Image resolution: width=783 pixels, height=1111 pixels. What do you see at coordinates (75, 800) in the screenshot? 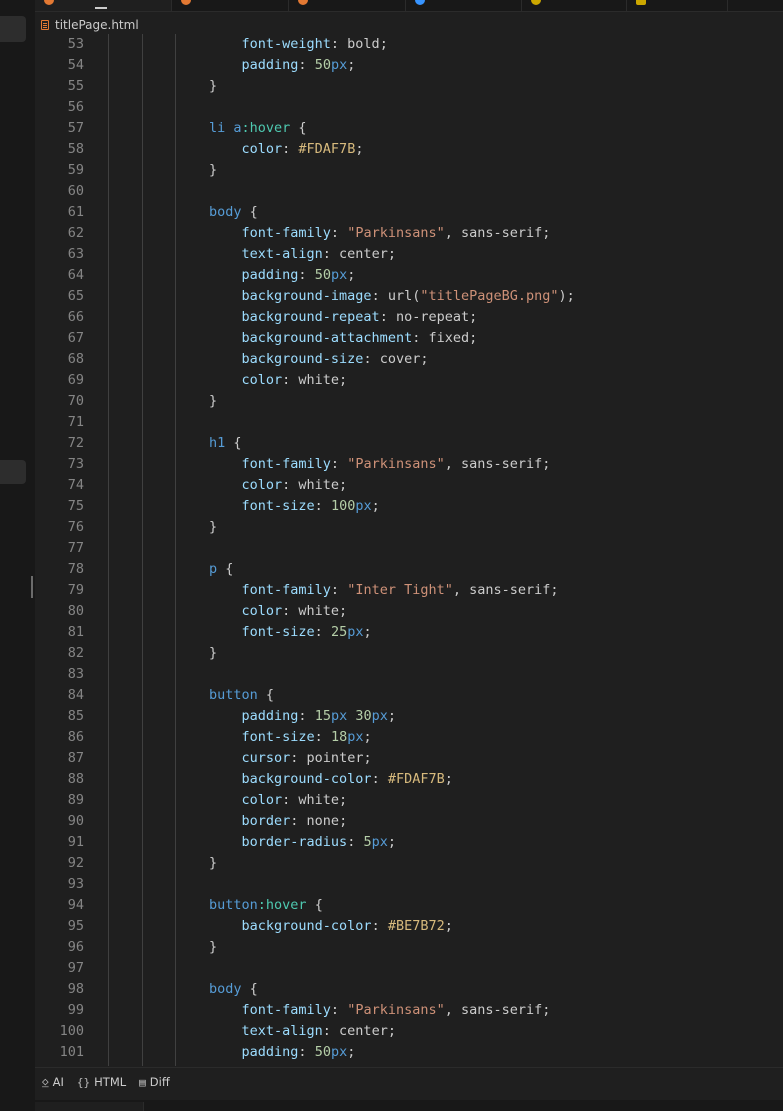
I see `line-number: 89` at bounding box center [75, 800].